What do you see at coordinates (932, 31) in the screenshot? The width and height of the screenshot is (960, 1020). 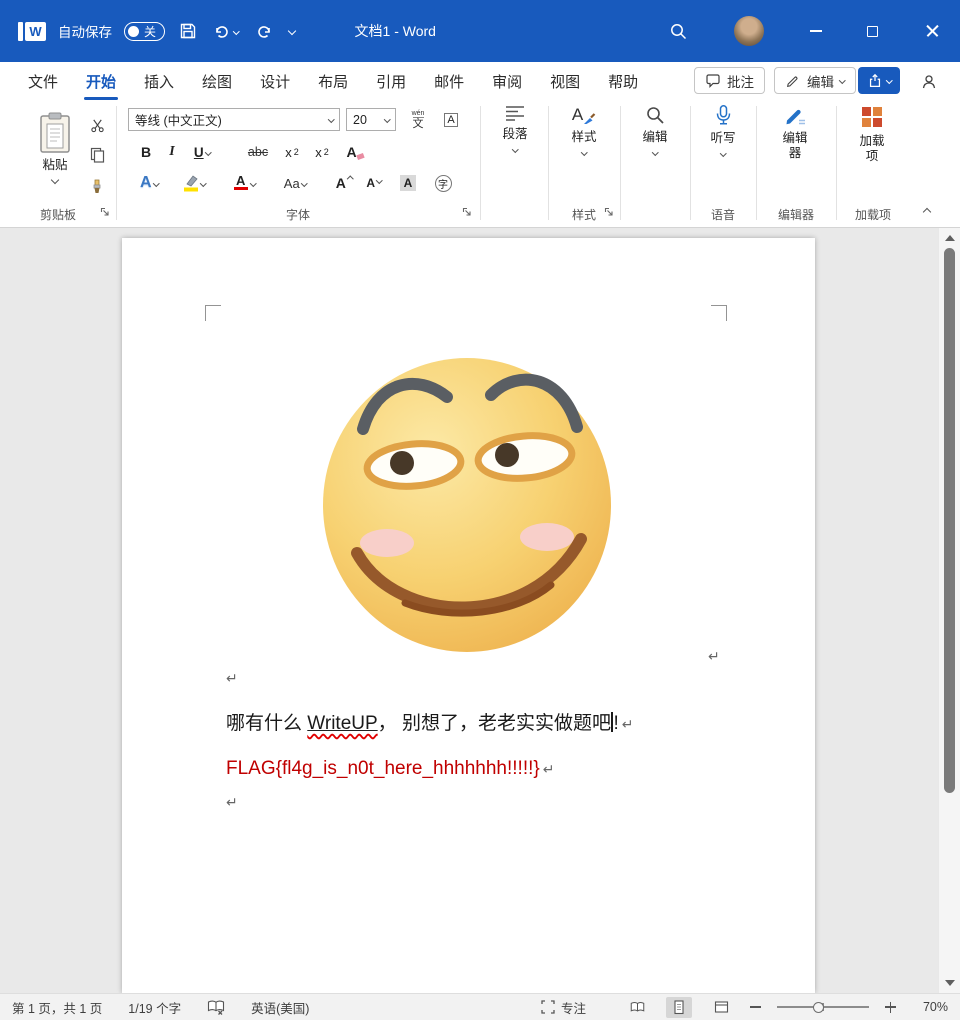 I see `close-button` at bounding box center [932, 31].